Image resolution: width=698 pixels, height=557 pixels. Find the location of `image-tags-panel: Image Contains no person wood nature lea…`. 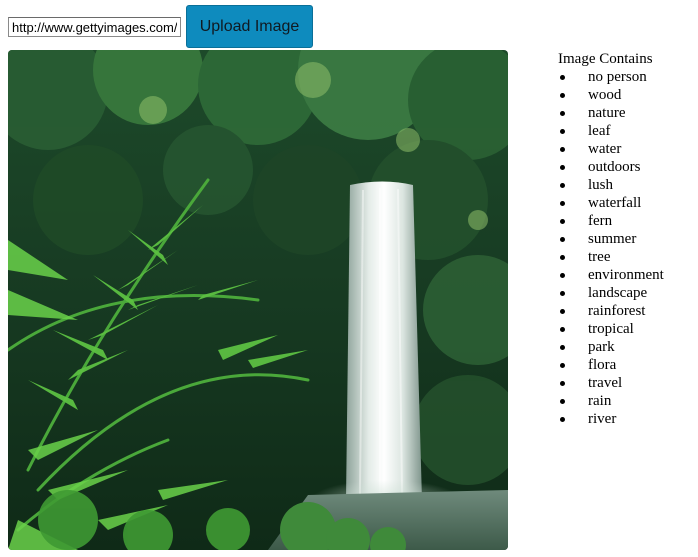

image-tags-panel: Image Contains no person wood nature lea… is located at coordinates (611, 239).